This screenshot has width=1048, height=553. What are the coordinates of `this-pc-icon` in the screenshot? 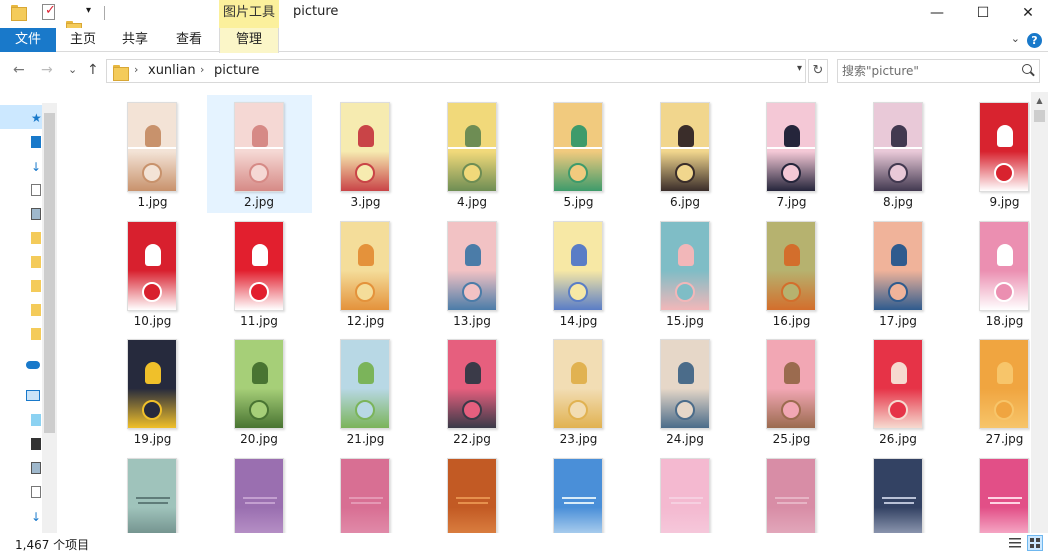 It's located at (33, 395).